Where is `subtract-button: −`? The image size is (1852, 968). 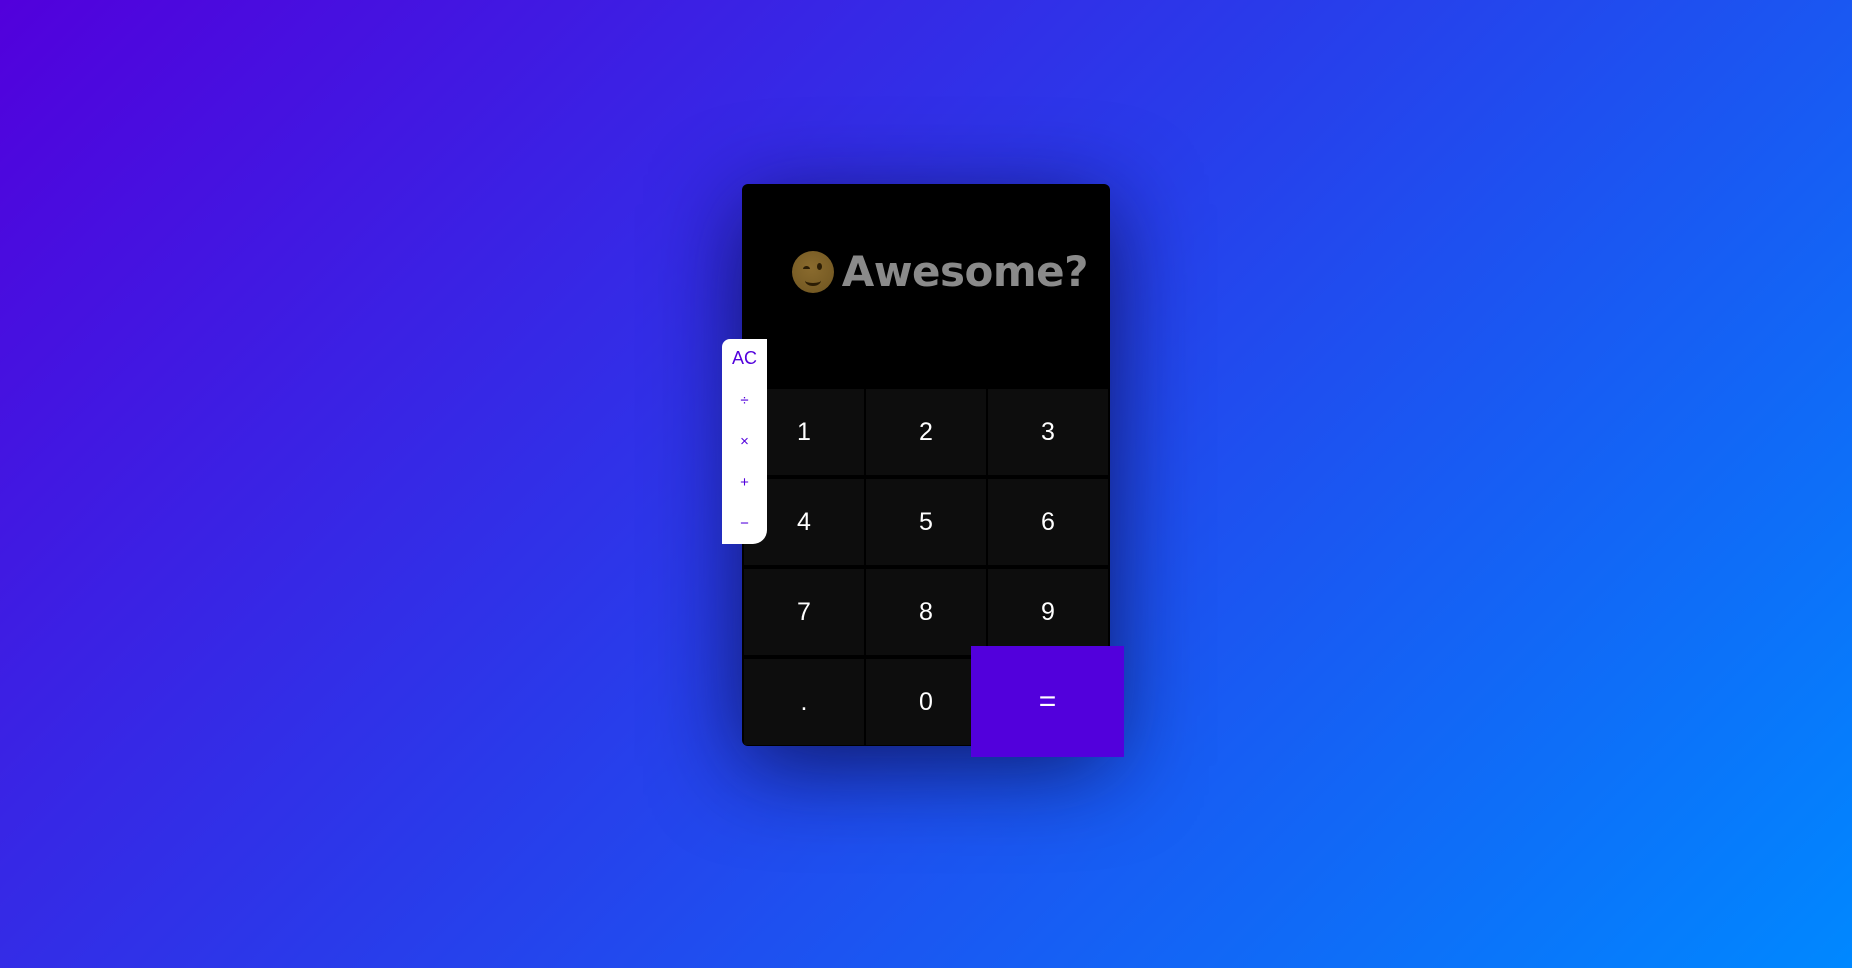
subtract-button: − is located at coordinates (744, 523).